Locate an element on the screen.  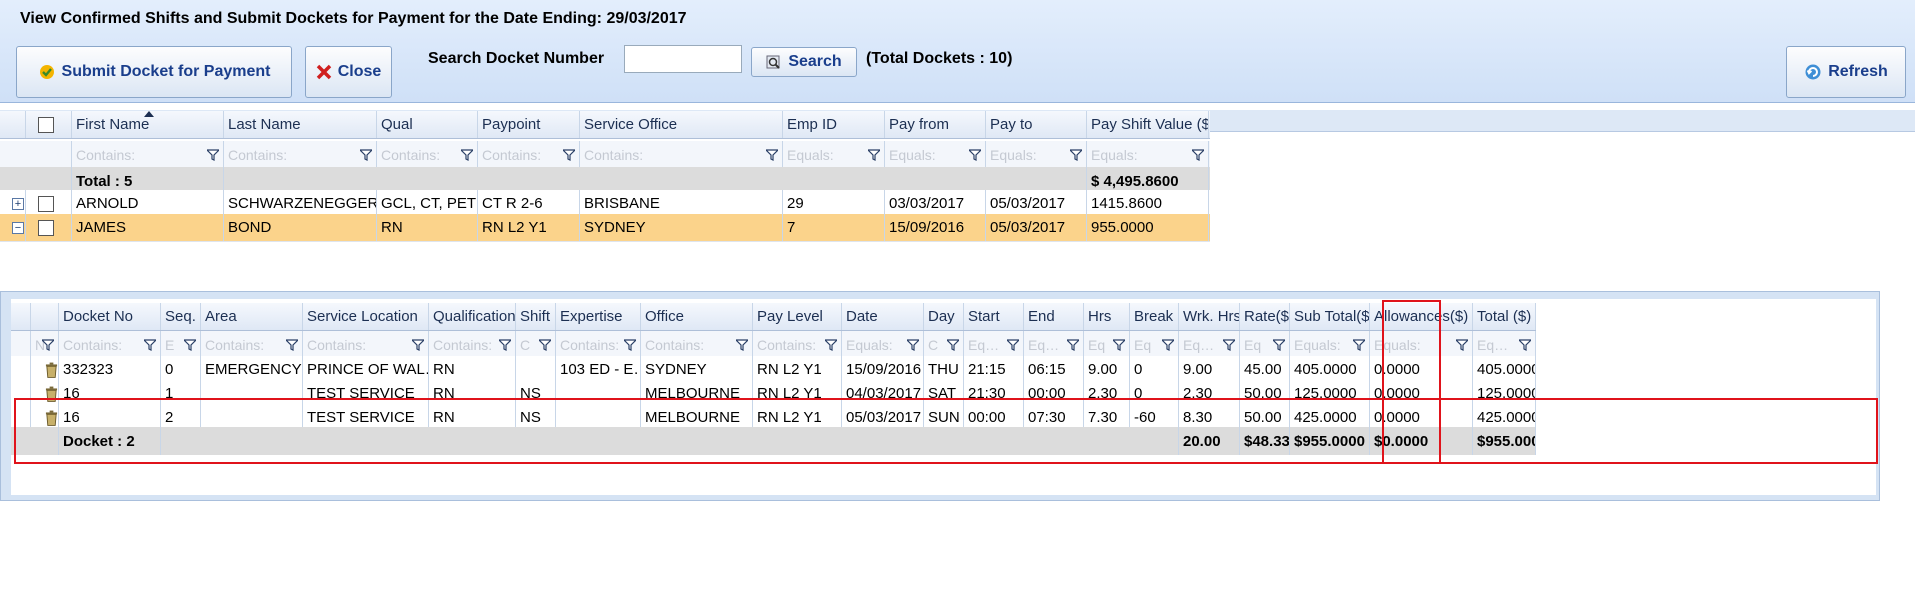
collapse-row-icon: − is located at coordinates (18, 227).